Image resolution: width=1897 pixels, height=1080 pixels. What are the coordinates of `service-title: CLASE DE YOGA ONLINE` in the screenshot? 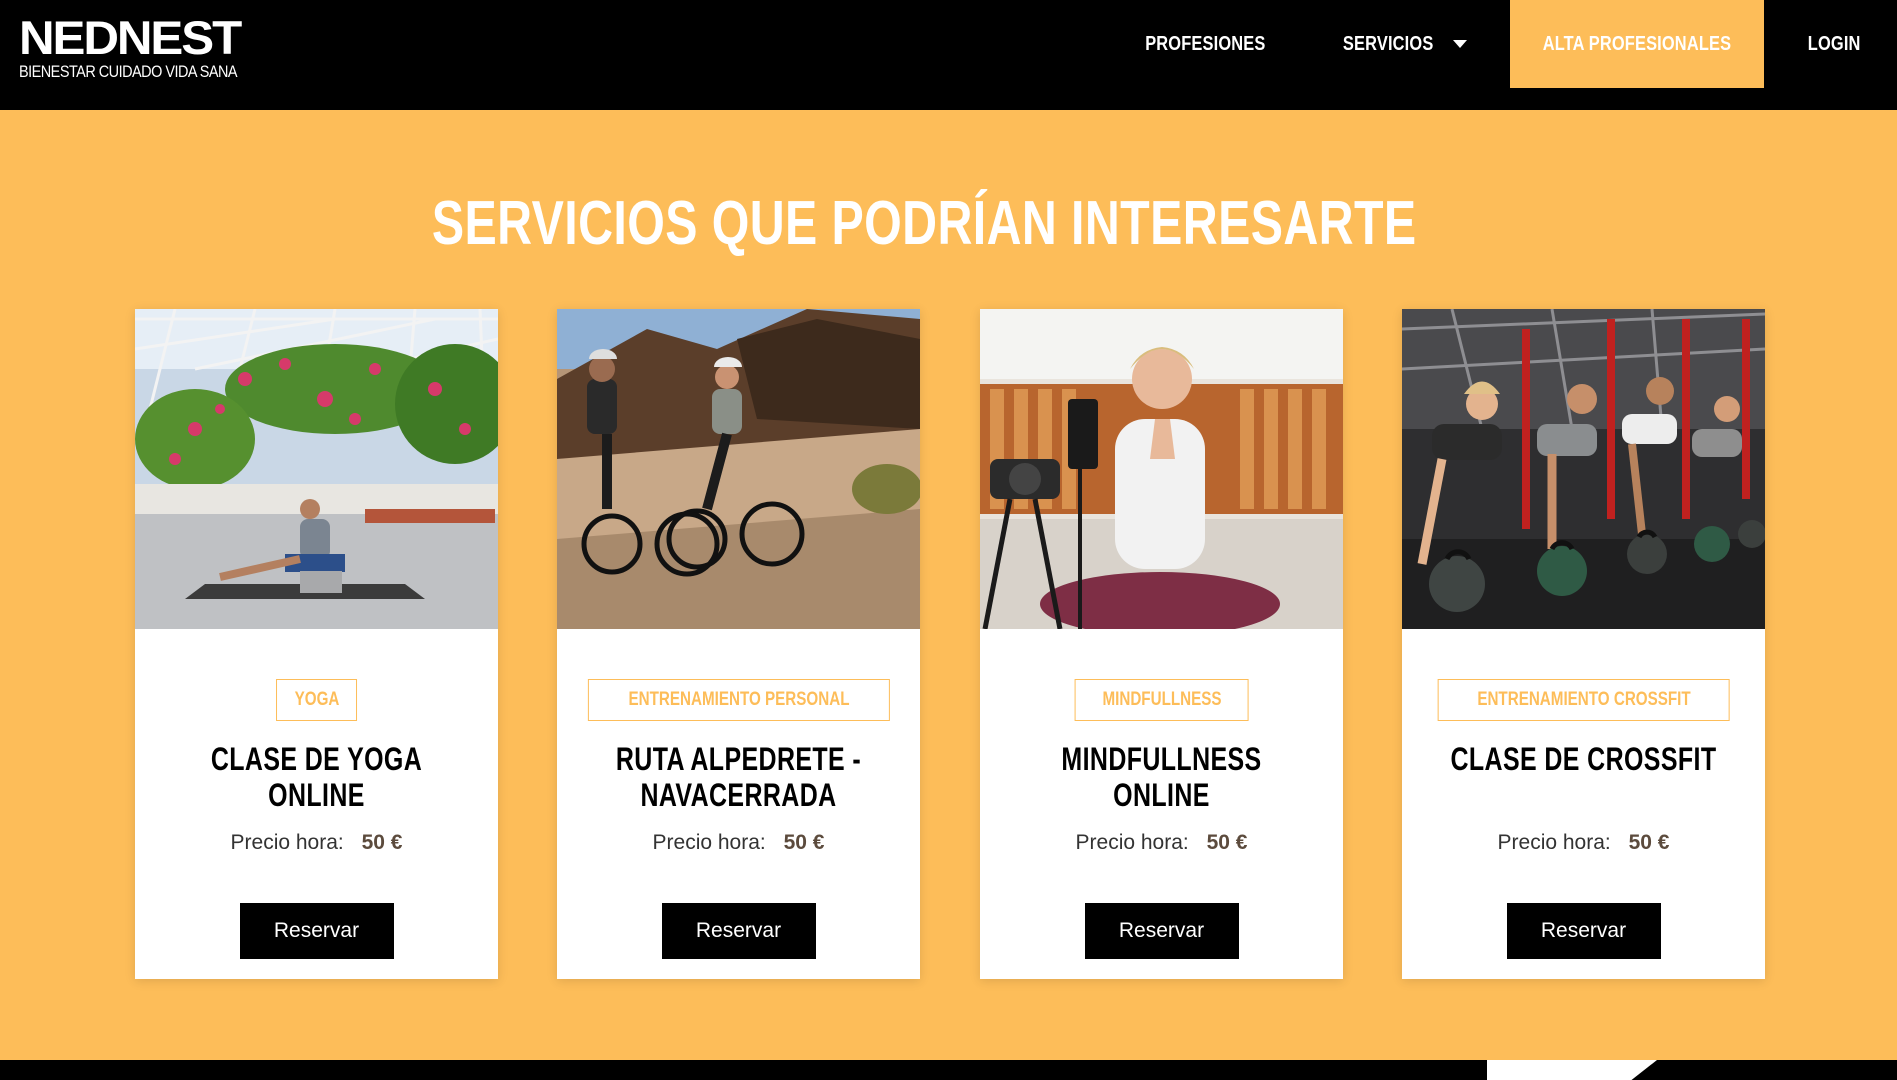 It's located at (316, 777).